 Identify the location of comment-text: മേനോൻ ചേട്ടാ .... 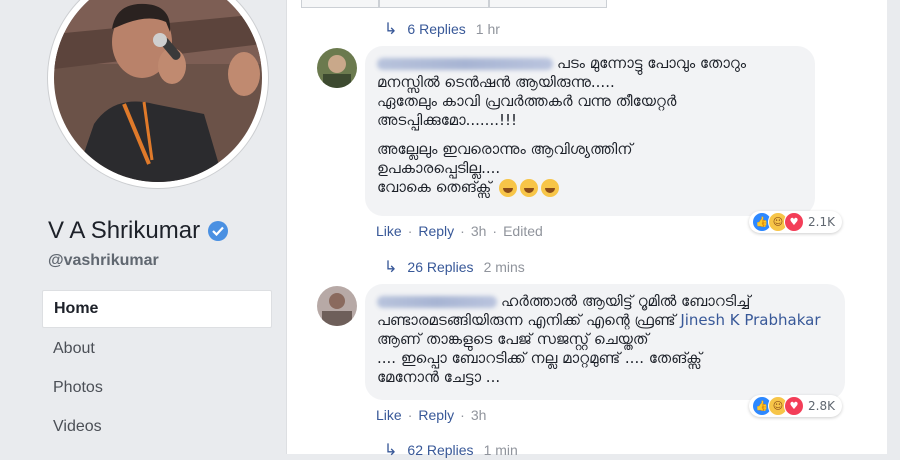
(439, 377).